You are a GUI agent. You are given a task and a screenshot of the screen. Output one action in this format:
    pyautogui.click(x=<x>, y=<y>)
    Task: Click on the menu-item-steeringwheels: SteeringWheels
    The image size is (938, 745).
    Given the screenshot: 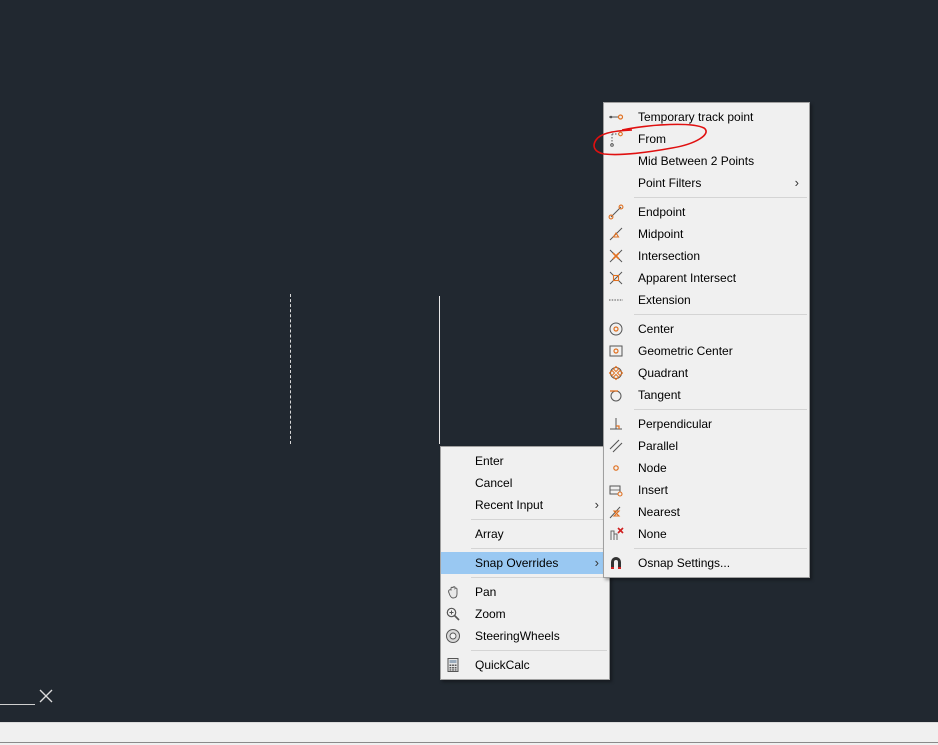 What is the action you would take?
    pyautogui.click(x=525, y=636)
    